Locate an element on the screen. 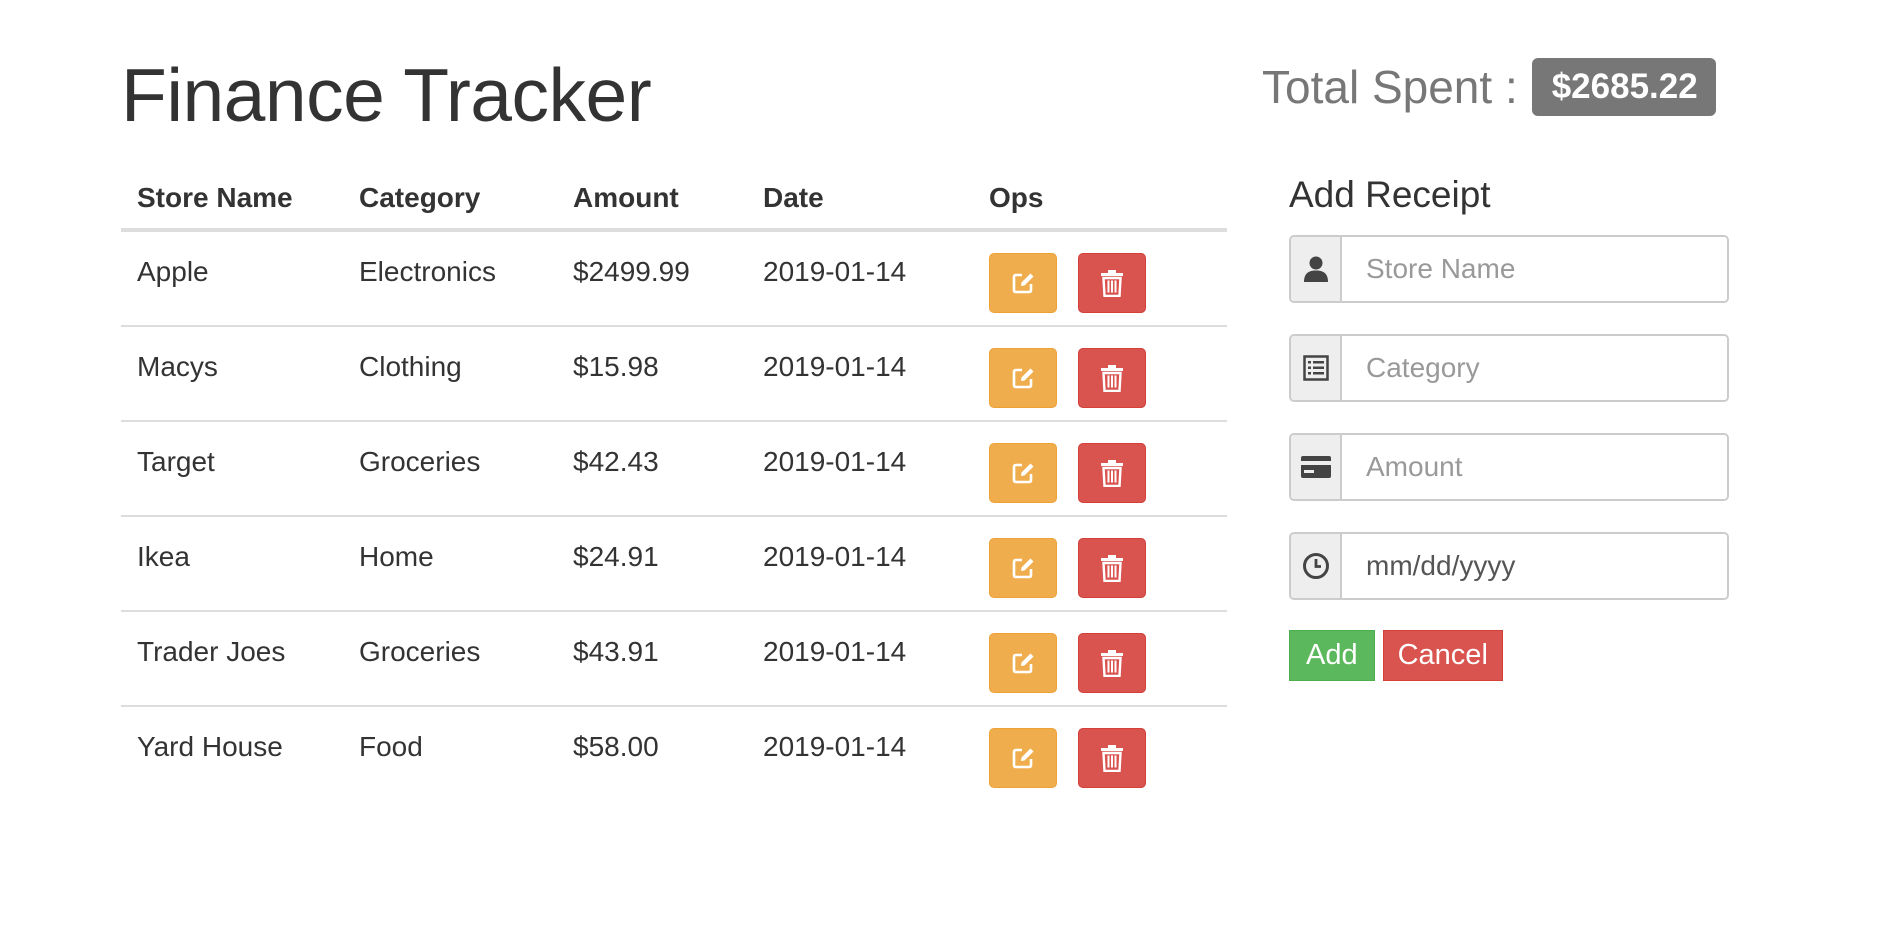  cell-amount: $58.00 is located at coordinates (616, 746).